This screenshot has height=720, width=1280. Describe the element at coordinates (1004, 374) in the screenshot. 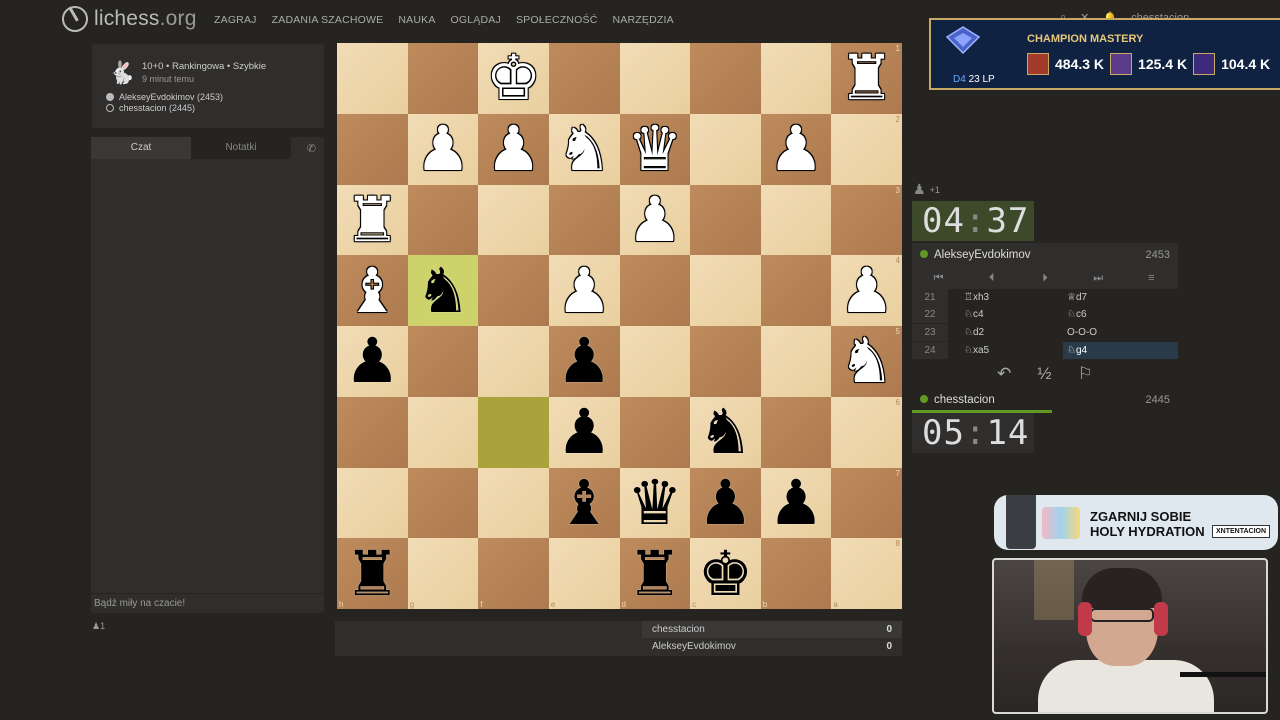

I see `takeback-icon: ↶` at that location.